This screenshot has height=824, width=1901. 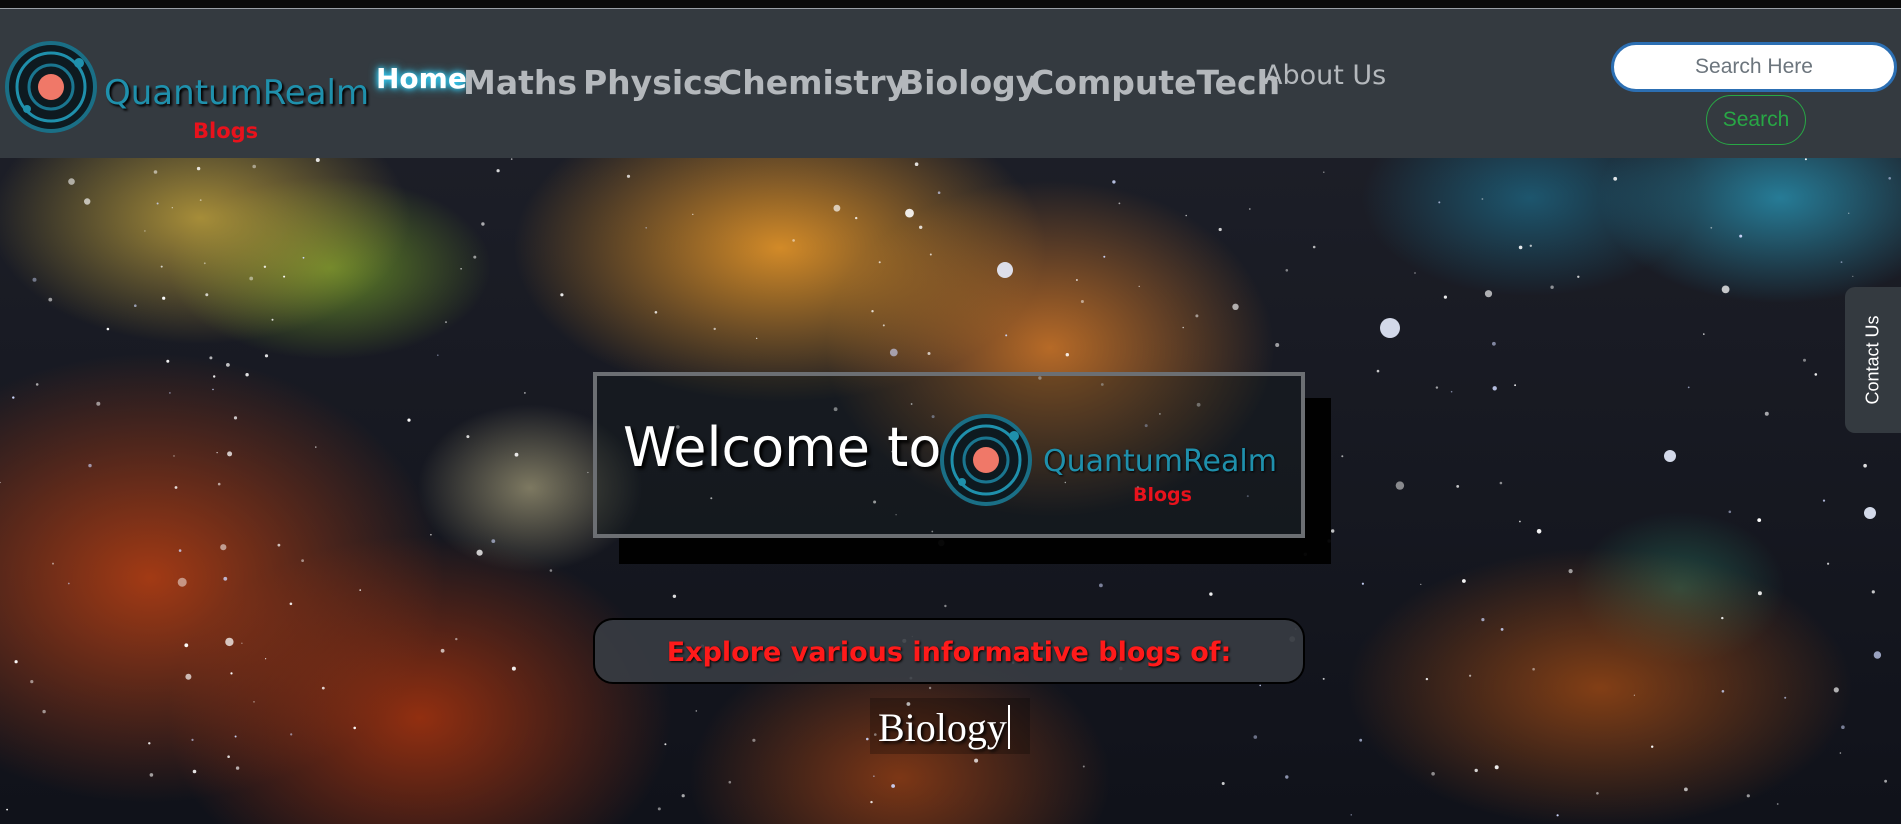 What do you see at coordinates (652, 82) in the screenshot?
I see `nav-physics: Physics` at bounding box center [652, 82].